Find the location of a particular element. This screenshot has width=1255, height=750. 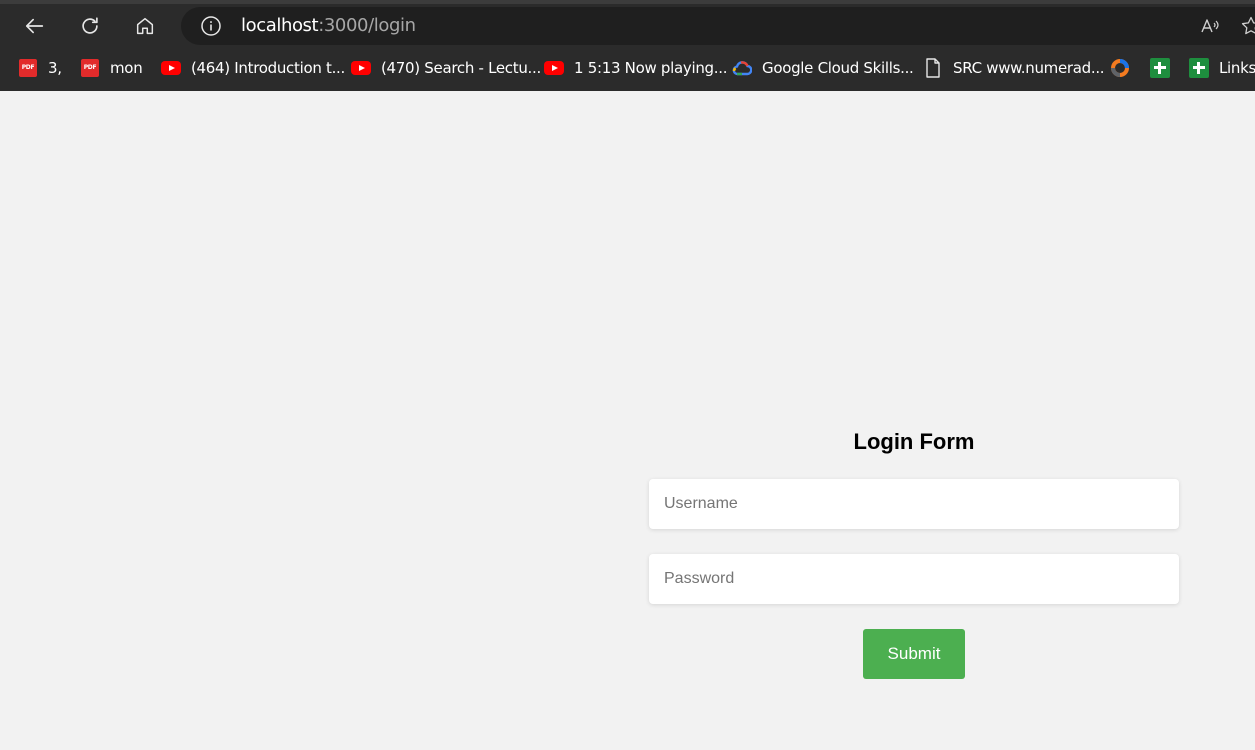

bookmark-label: mon is located at coordinates (126, 68).